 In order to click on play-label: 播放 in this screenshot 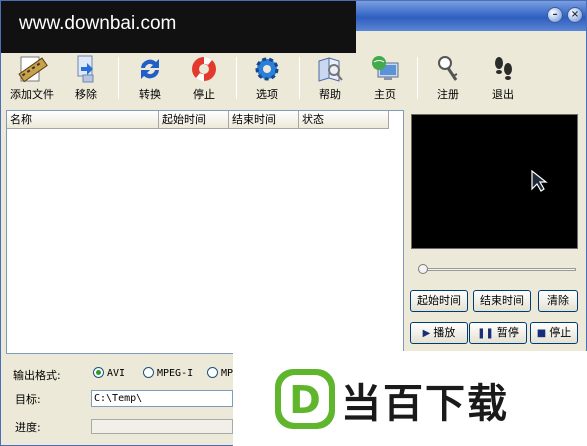, I will do `click(444, 332)`.